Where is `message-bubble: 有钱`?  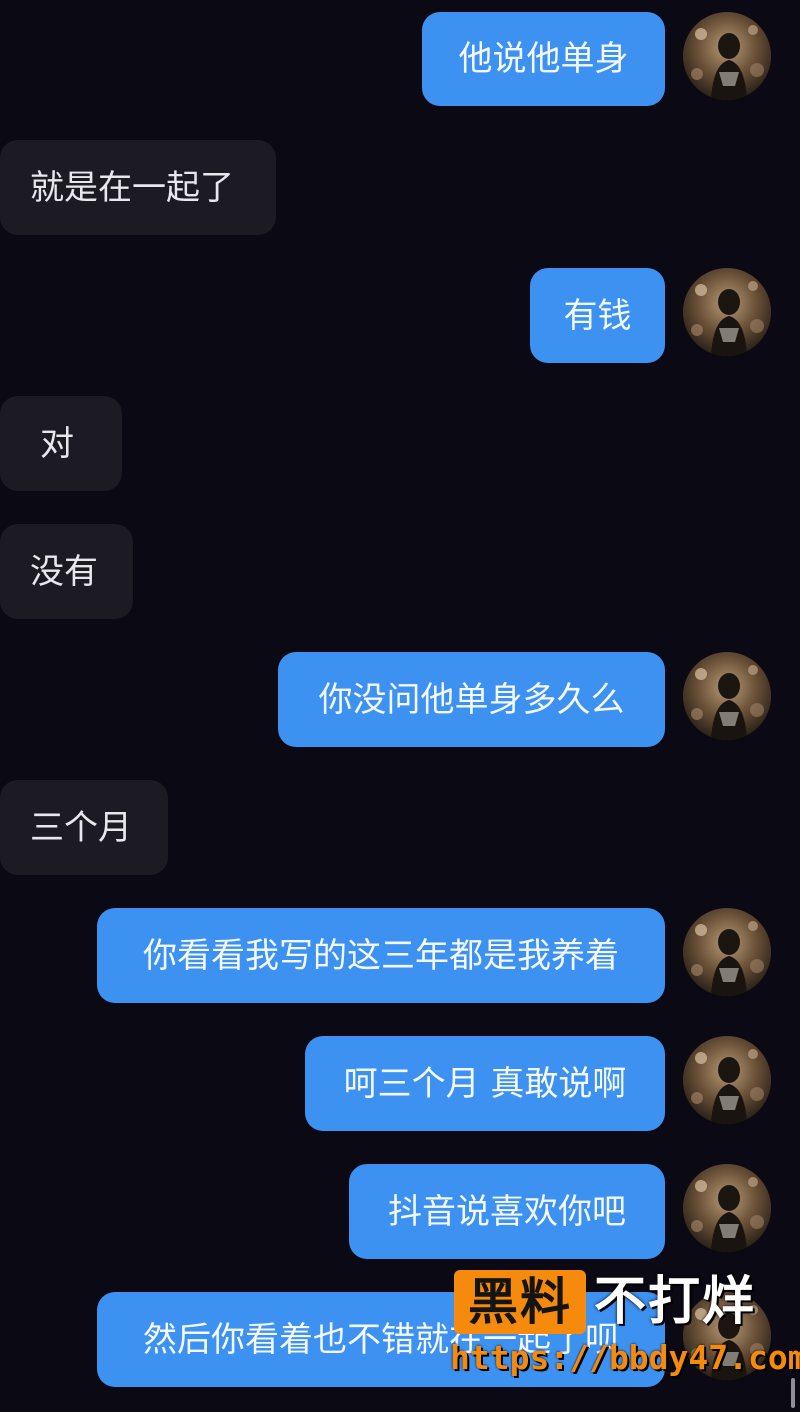
message-bubble: 有钱 is located at coordinates (597, 315).